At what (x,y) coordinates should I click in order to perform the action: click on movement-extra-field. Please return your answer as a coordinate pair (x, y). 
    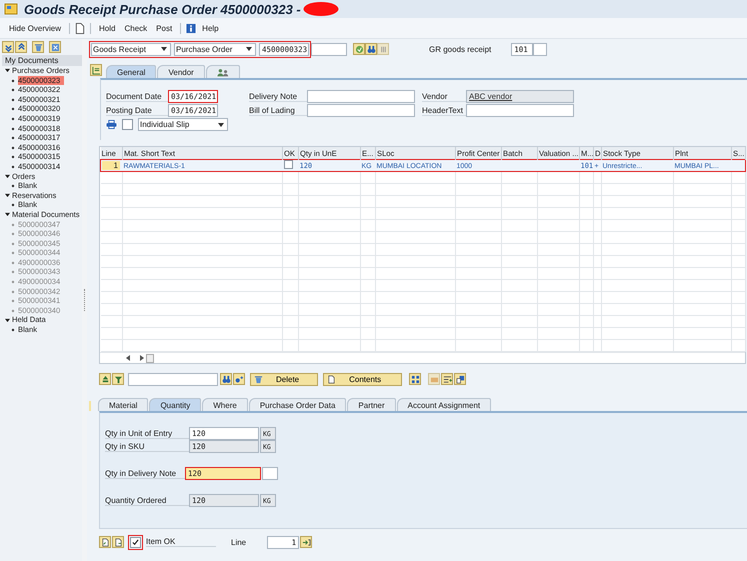
    Looking at the image, I should click on (540, 49).